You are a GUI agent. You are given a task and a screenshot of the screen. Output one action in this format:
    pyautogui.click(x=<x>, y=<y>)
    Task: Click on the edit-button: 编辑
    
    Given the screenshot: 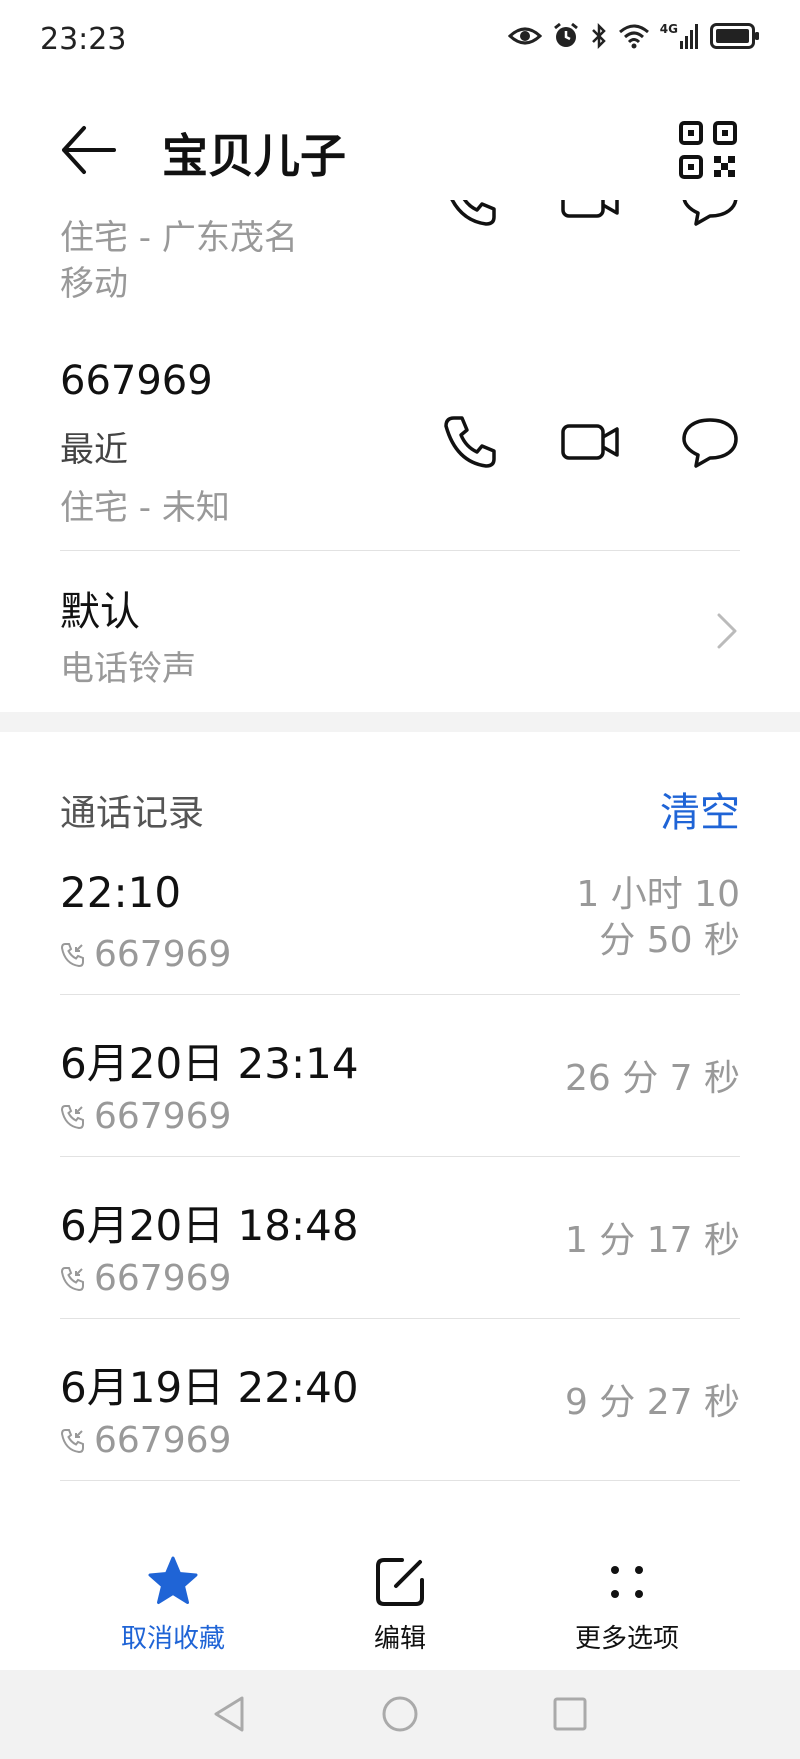 What is the action you would take?
    pyautogui.click(x=400, y=1603)
    